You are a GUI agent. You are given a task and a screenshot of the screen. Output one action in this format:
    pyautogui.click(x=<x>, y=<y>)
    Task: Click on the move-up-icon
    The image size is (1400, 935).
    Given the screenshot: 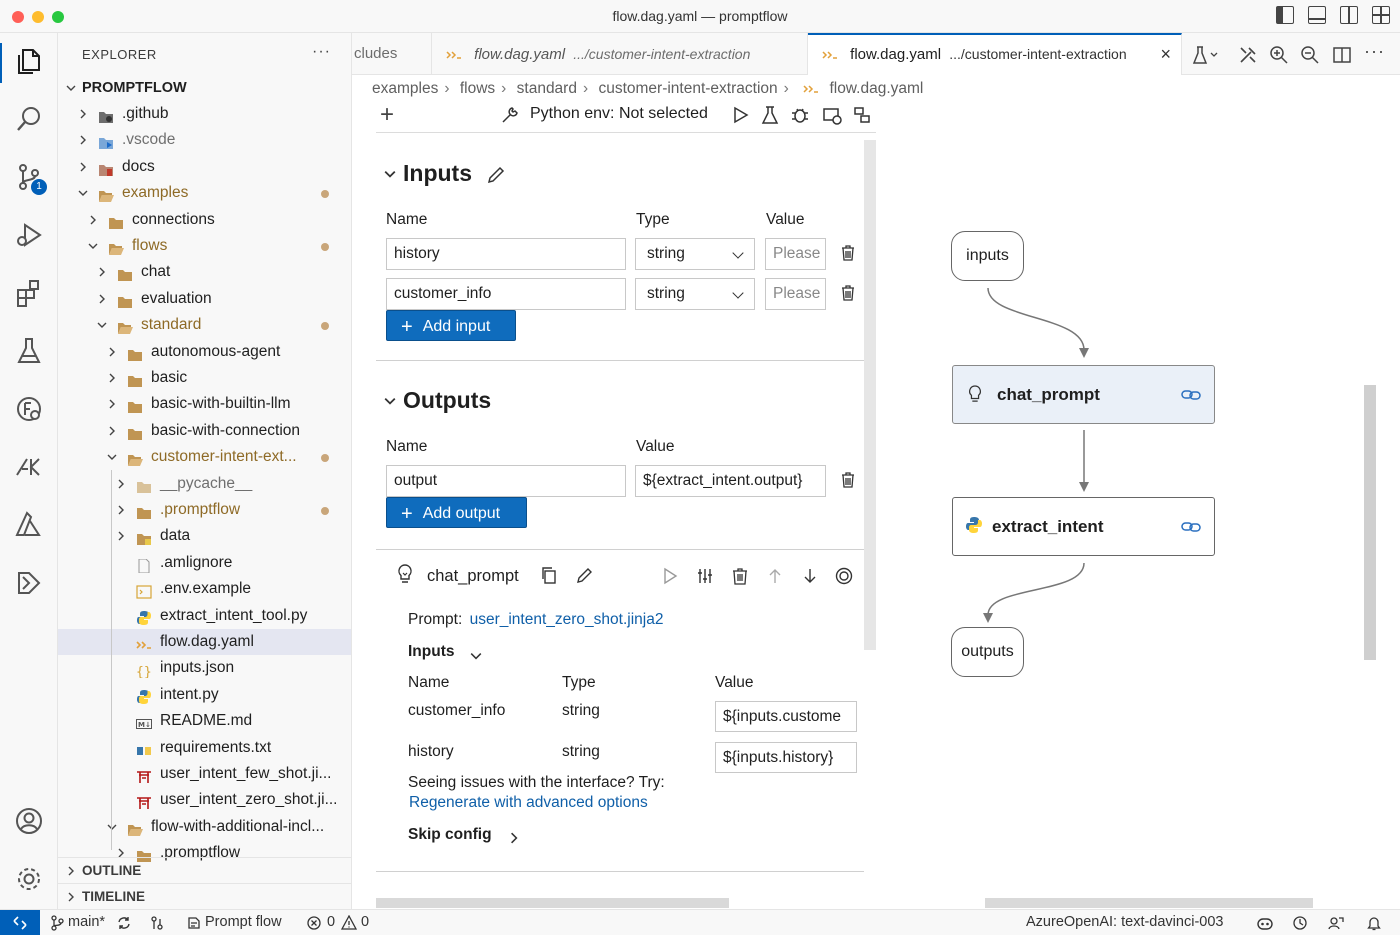 What is the action you would take?
    pyautogui.click(x=775, y=576)
    